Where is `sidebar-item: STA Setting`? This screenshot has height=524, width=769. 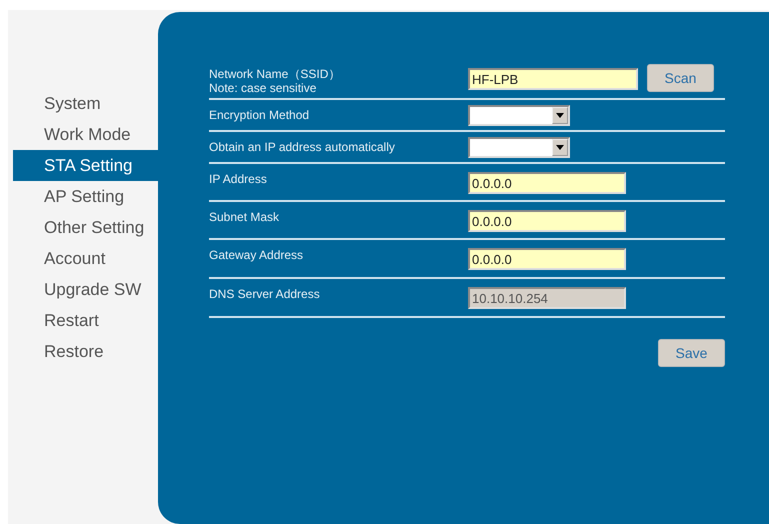 sidebar-item: STA Setting is located at coordinates (85, 165).